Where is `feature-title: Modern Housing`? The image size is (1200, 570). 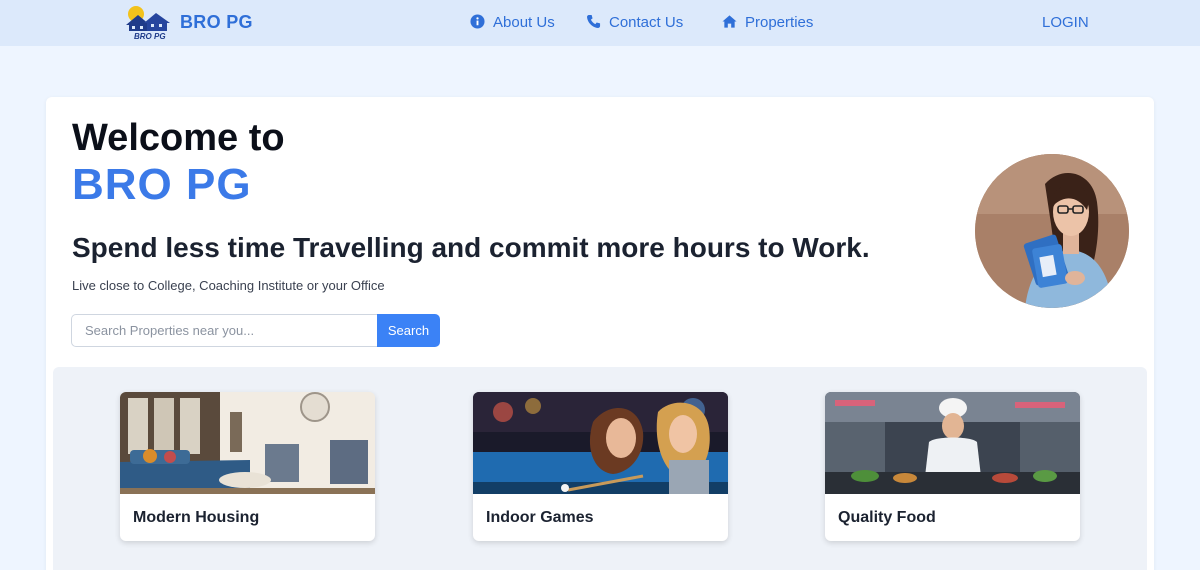
feature-title: Modern Housing is located at coordinates (196, 517).